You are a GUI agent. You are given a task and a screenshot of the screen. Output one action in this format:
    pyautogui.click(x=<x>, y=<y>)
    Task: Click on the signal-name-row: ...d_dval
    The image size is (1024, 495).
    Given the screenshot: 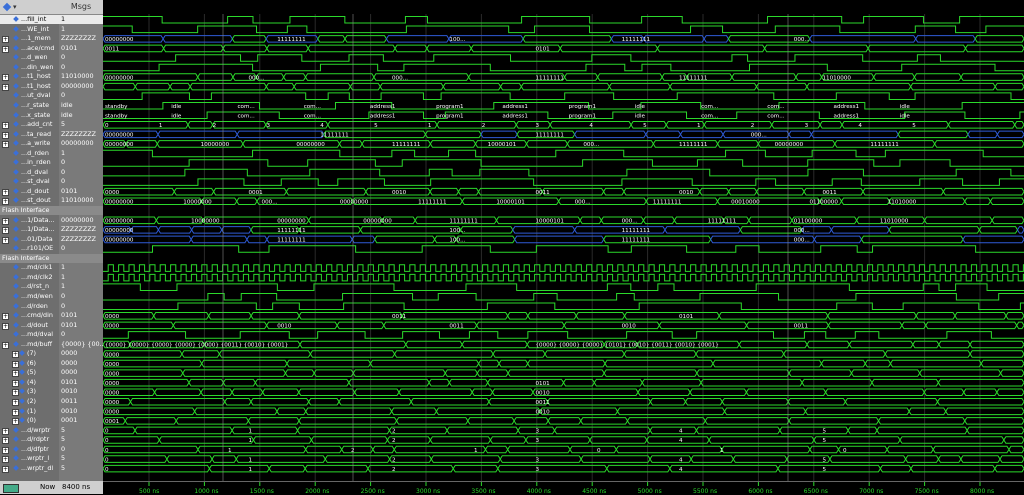 What is the action you would take?
    pyautogui.click(x=29, y=172)
    